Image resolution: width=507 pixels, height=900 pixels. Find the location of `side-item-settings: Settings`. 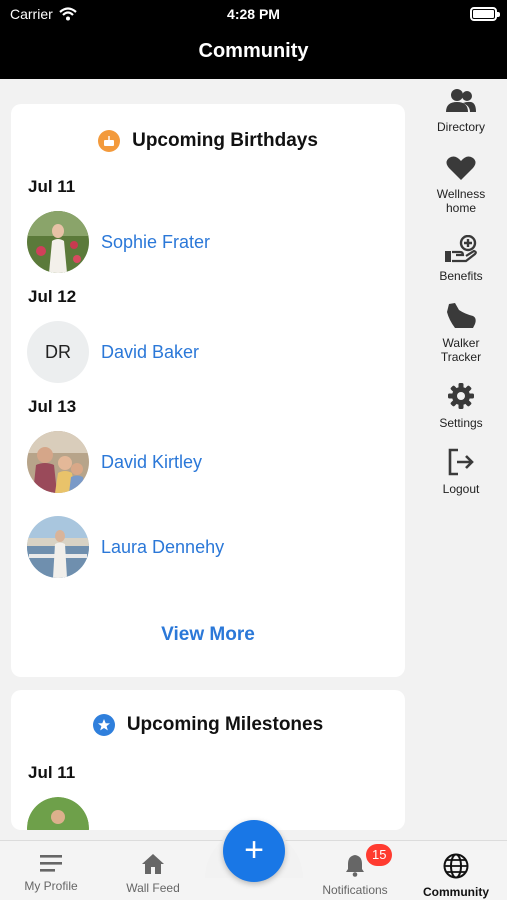

side-item-settings: Settings is located at coordinates (461, 406).